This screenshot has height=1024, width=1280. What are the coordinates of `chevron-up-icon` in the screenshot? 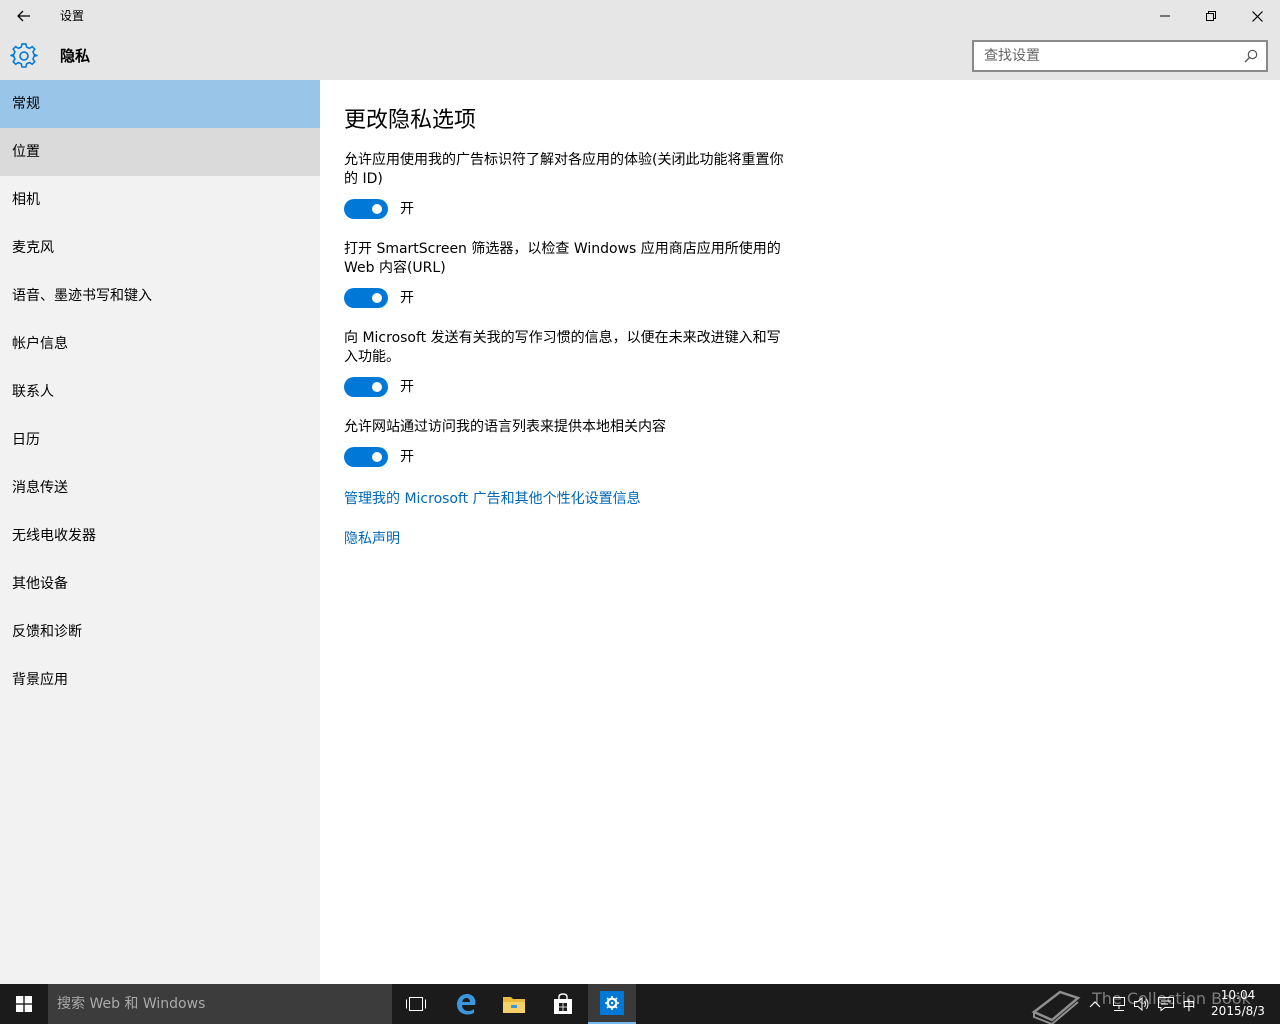 It's located at (1095, 1004).